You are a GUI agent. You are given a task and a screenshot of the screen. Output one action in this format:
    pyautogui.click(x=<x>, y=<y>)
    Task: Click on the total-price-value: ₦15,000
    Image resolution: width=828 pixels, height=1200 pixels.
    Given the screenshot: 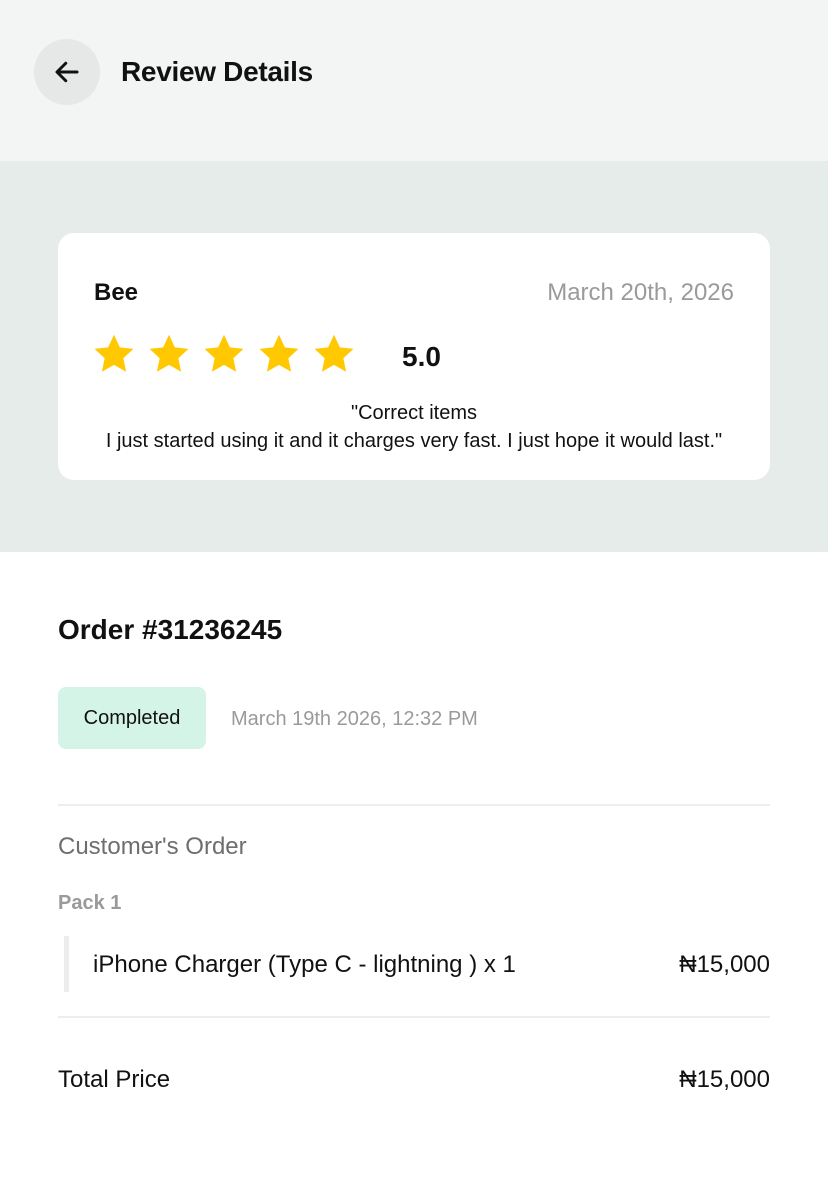 What is the action you would take?
    pyautogui.click(x=724, y=1079)
    